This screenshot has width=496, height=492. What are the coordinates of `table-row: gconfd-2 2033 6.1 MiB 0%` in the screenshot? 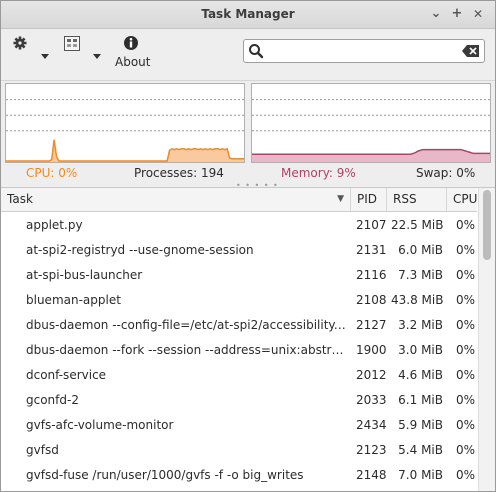 It's located at (239, 400).